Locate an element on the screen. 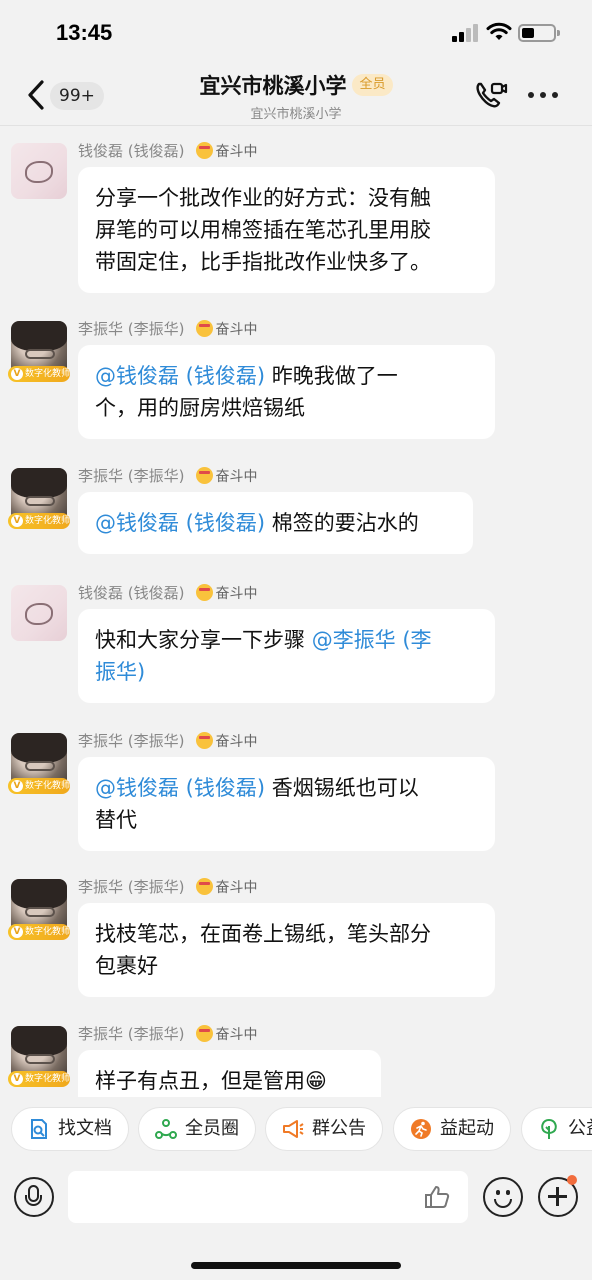 This screenshot has height=1280, width=592. battery-icon is located at coordinates (539, 33).